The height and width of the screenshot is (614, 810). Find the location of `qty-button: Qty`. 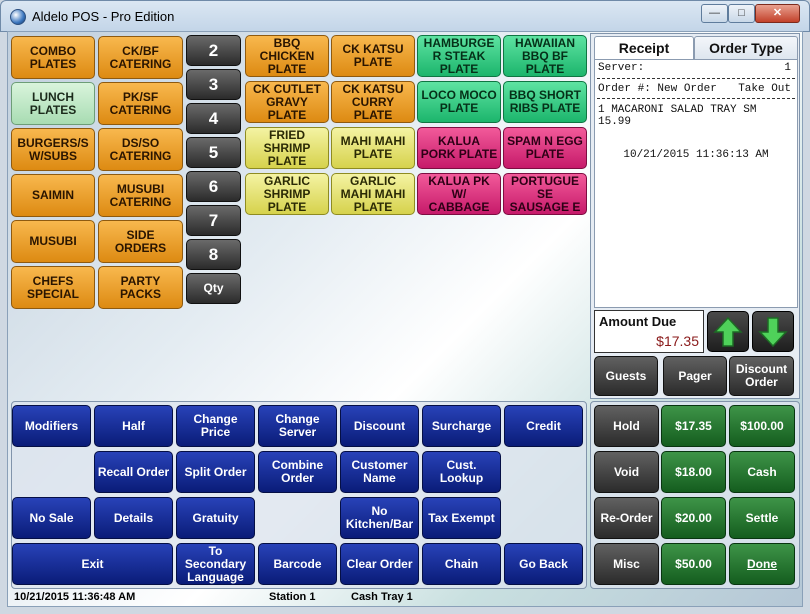

qty-button: Qty is located at coordinates (213, 288).